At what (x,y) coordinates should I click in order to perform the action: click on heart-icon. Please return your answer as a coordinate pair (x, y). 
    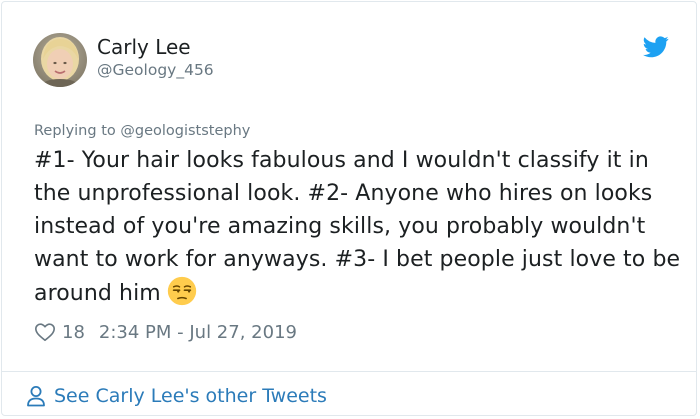
    Looking at the image, I should click on (45, 332).